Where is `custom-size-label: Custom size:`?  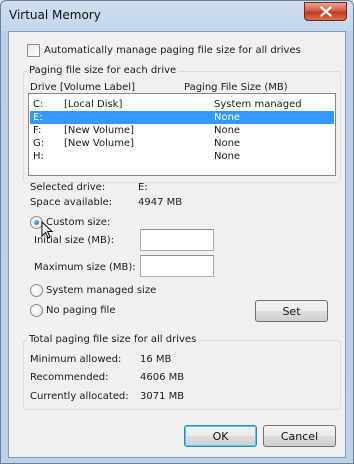
custom-size-label: Custom size: is located at coordinates (78, 222).